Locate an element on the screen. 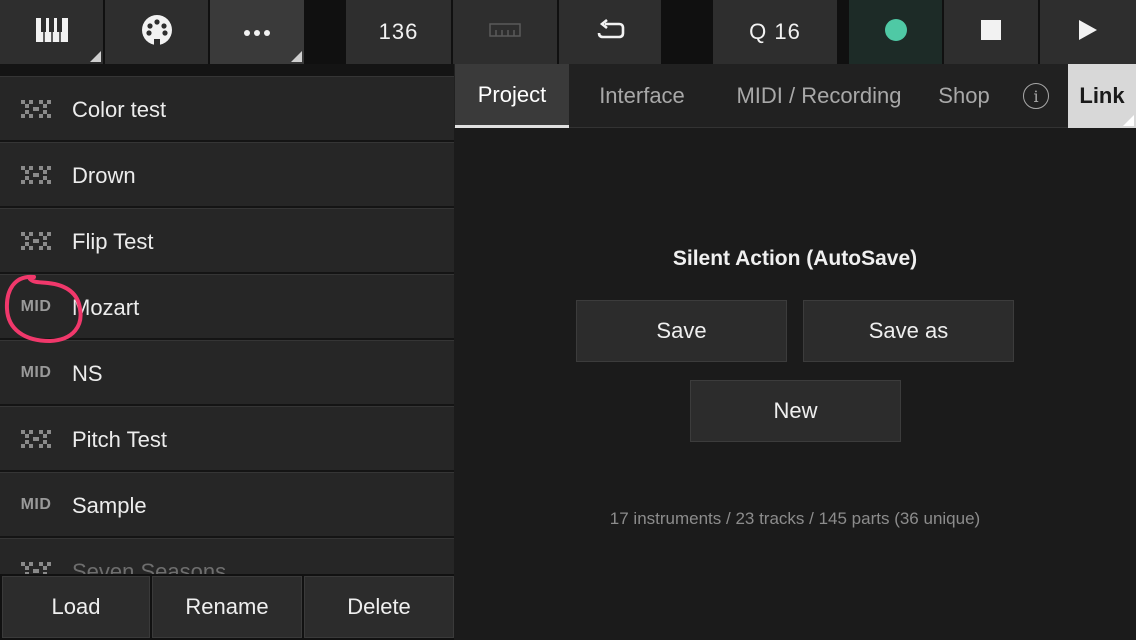 The image size is (1136, 640). more-button is located at coordinates (257, 32).